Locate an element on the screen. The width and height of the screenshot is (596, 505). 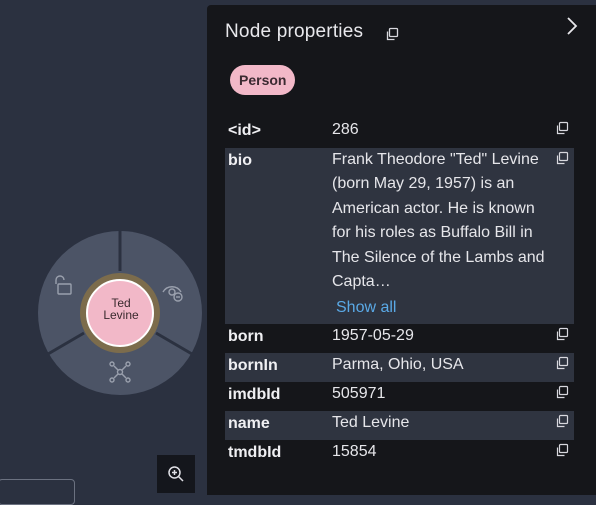
collapse-panel-button is located at coordinates (572, 28).